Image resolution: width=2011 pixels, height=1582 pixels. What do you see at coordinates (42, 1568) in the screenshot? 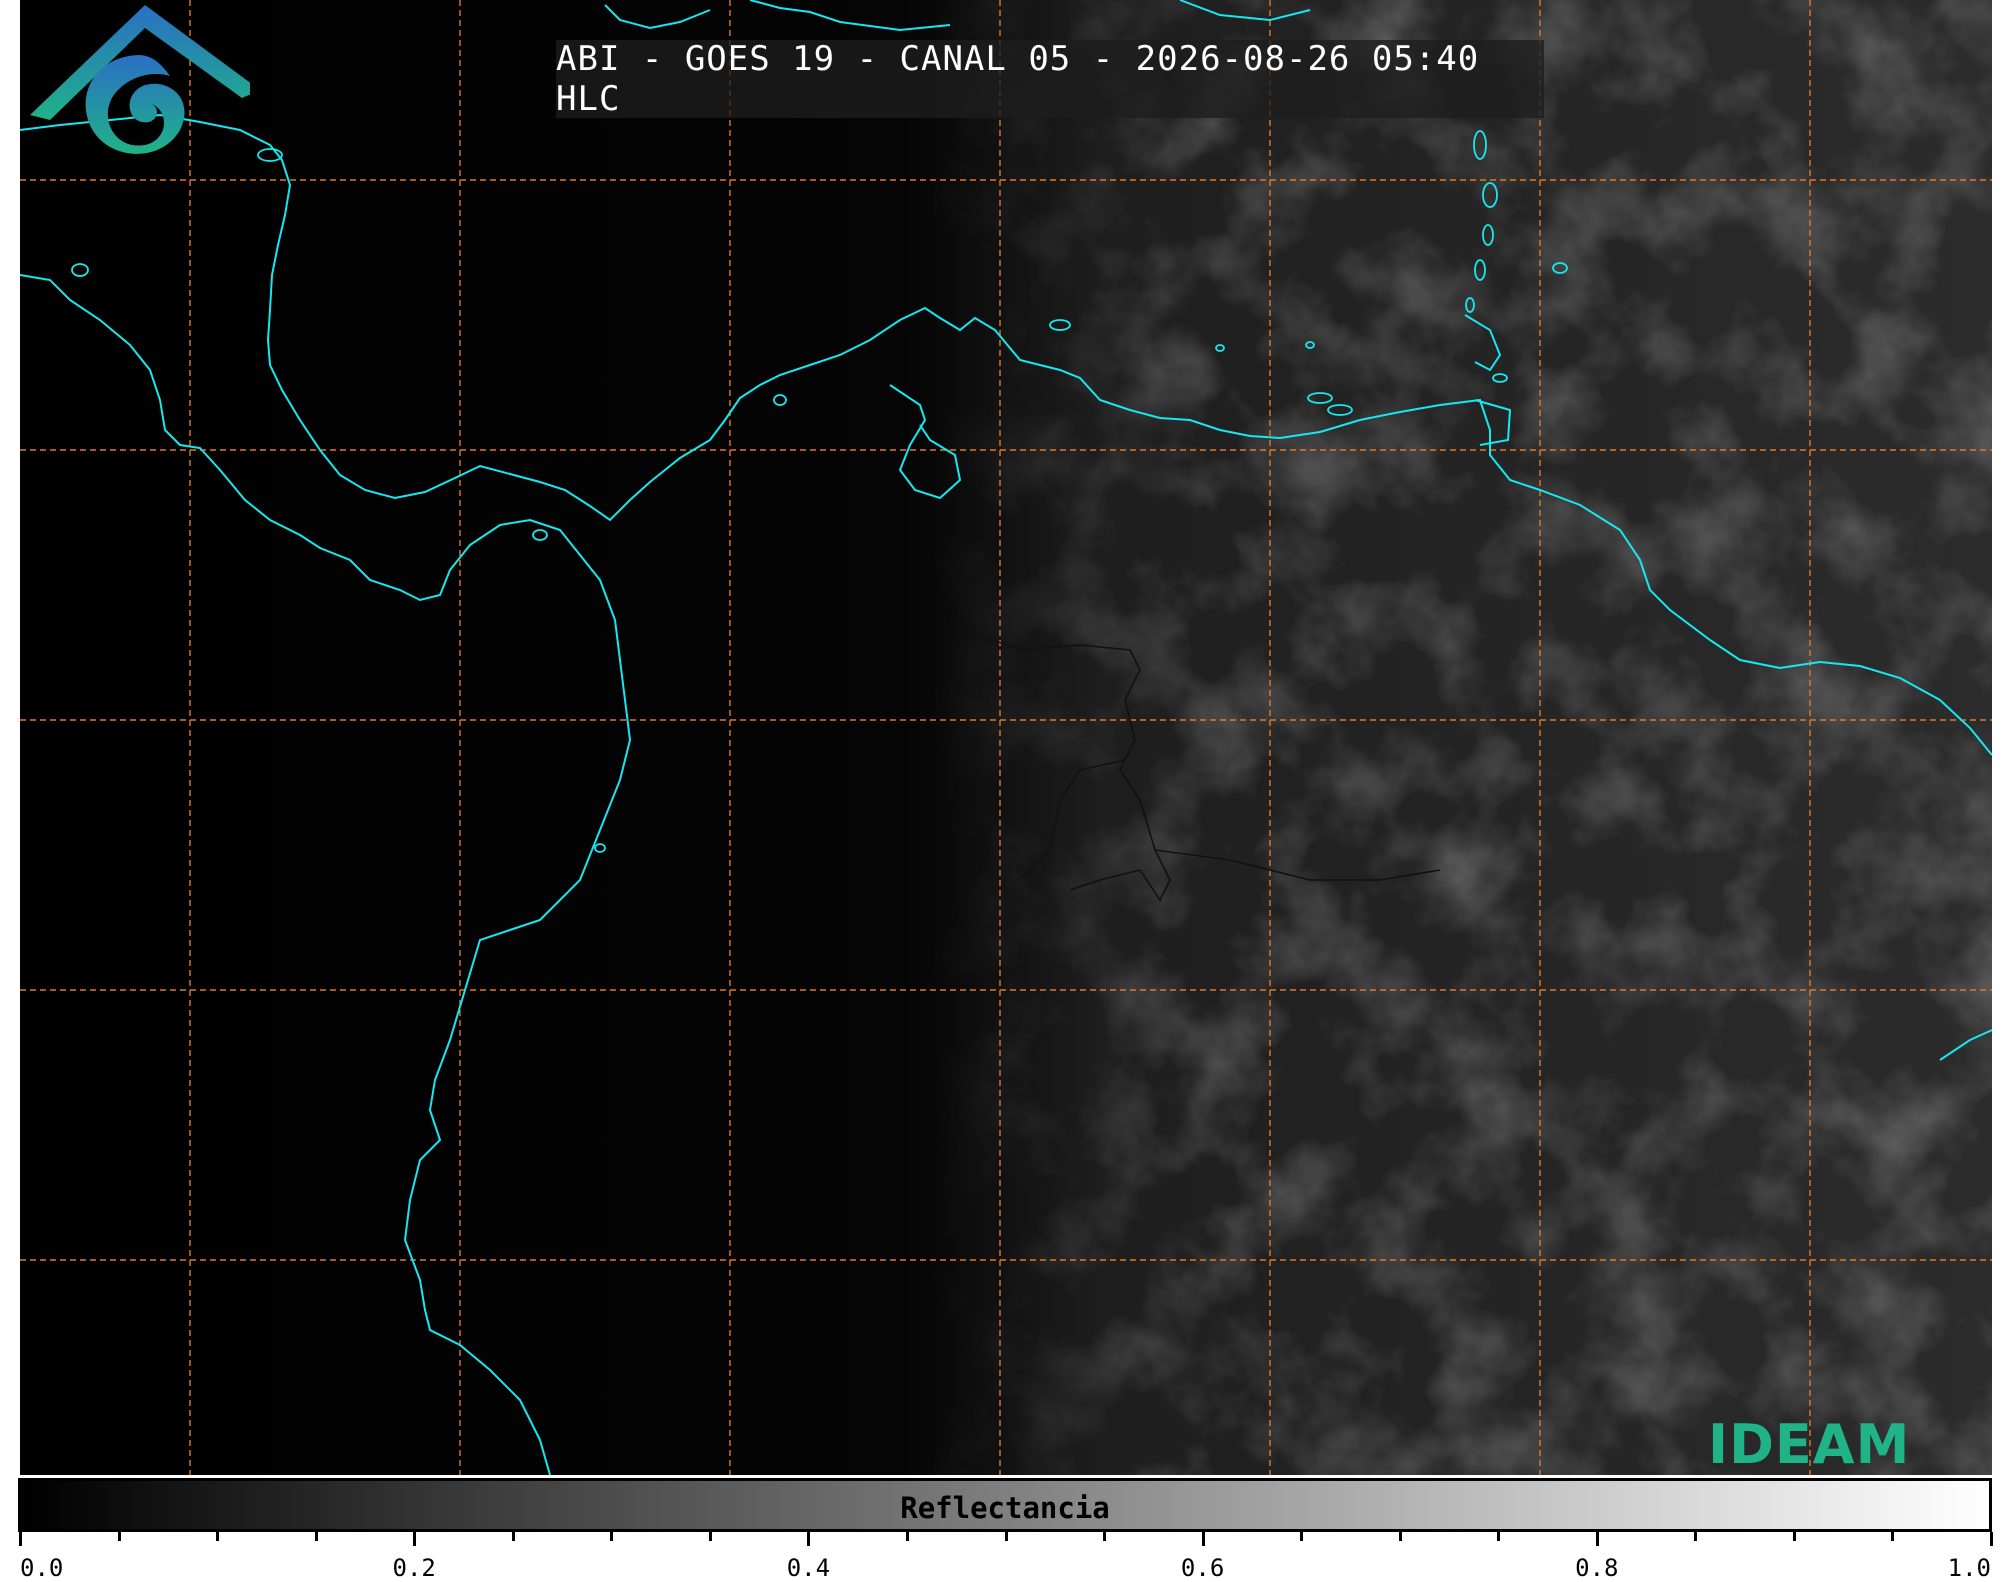
I see `colorbar-tick-label: 0.0` at bounding box center [42, 1568].